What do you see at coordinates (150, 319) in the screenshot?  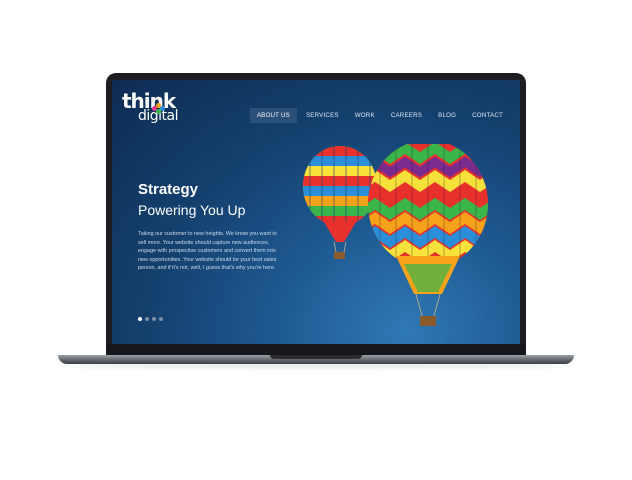 I see `slider-pager` at bounding box center [150, 319].